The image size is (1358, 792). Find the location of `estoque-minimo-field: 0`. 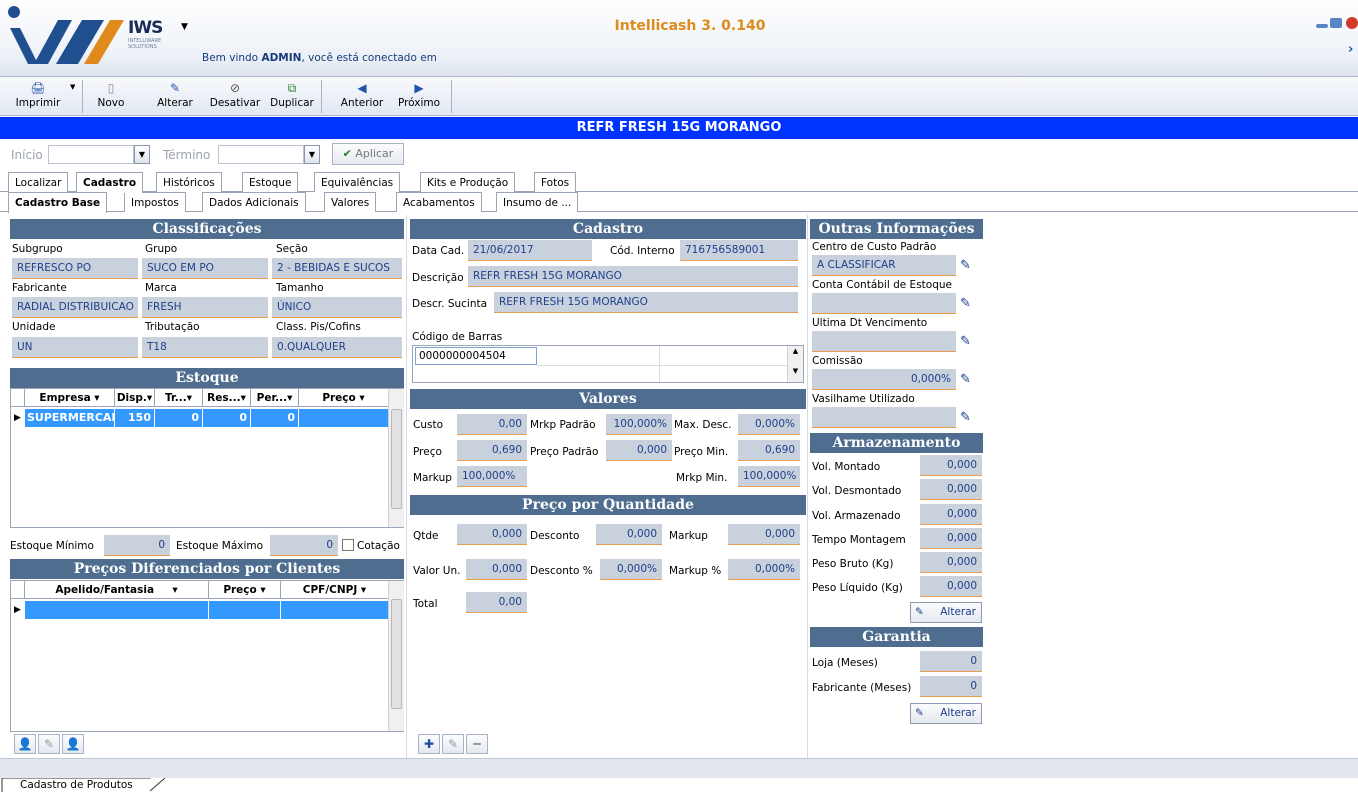

estoque-minimo-field: 0 is located at coordinates (137, 545).